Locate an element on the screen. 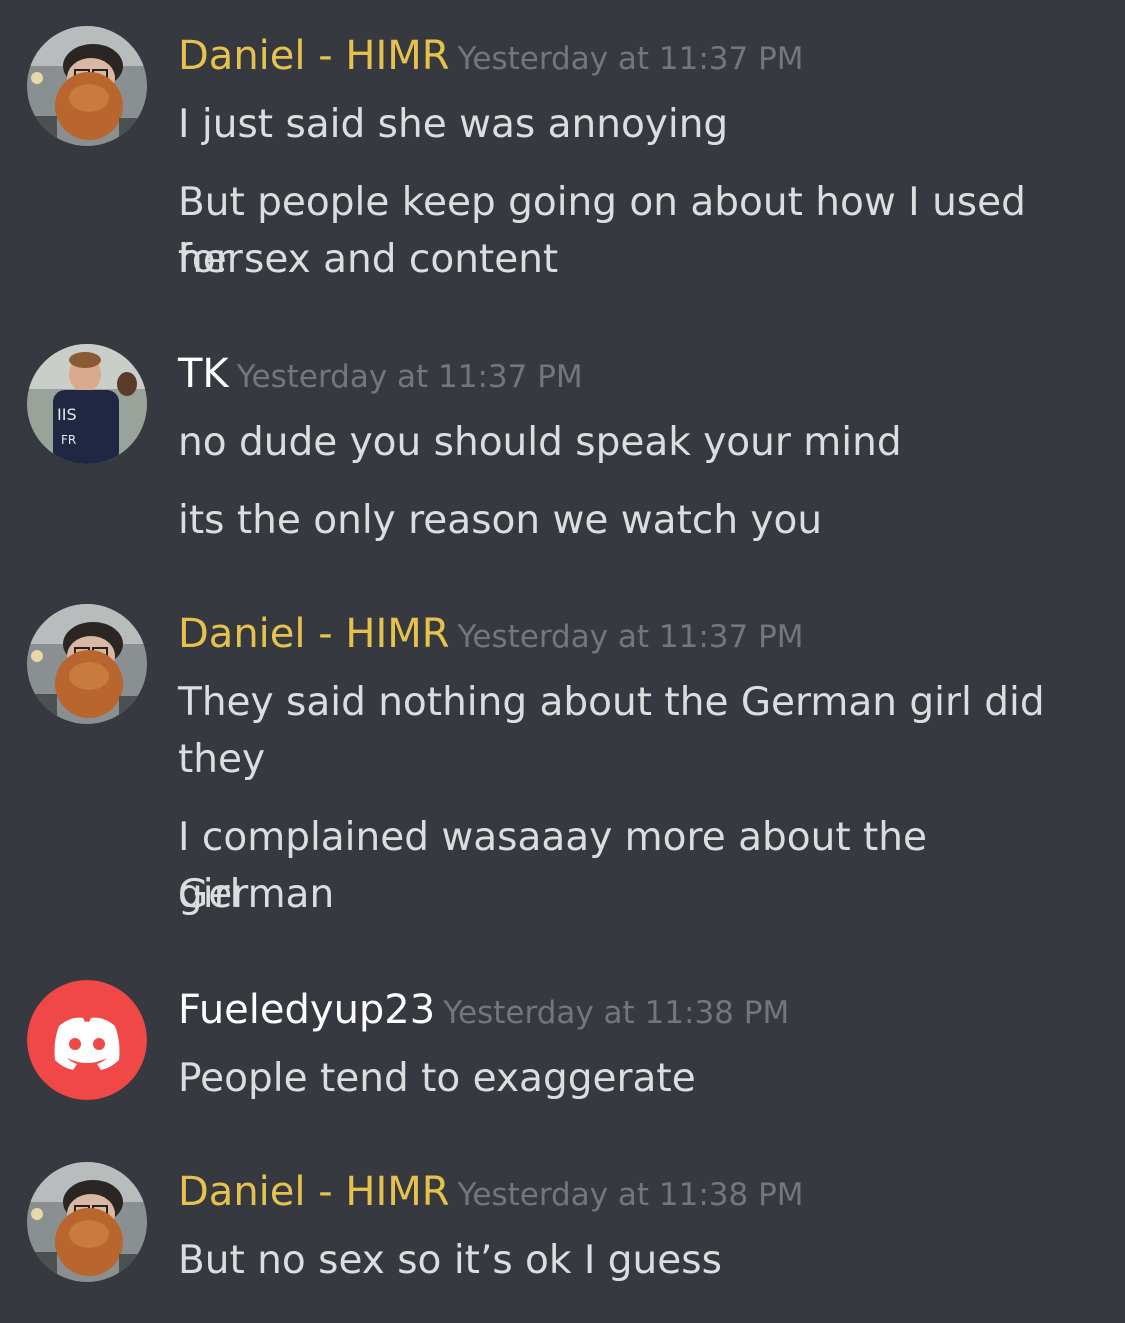 This screenshot has width=1125, height=1323. discord-logo-icon is located at coordinates (87, 1043).